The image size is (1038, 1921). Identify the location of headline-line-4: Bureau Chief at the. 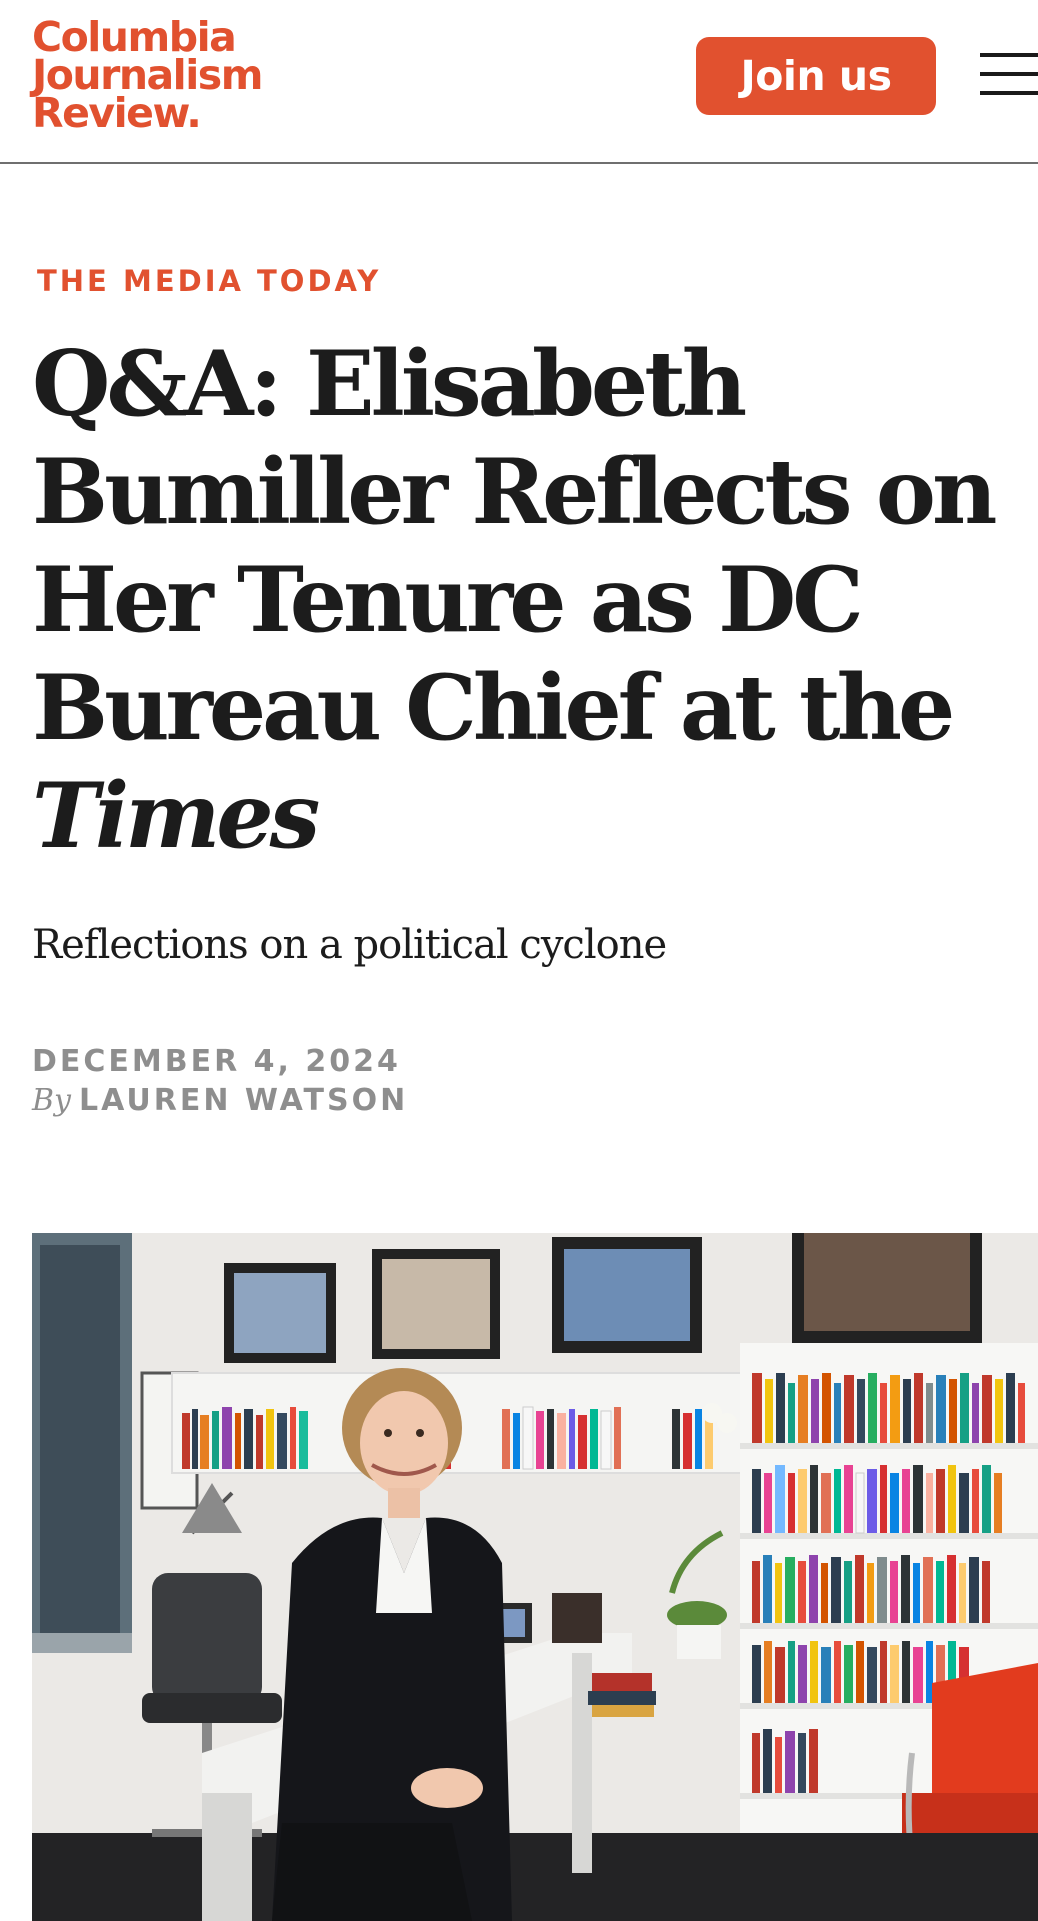
(493, 708).